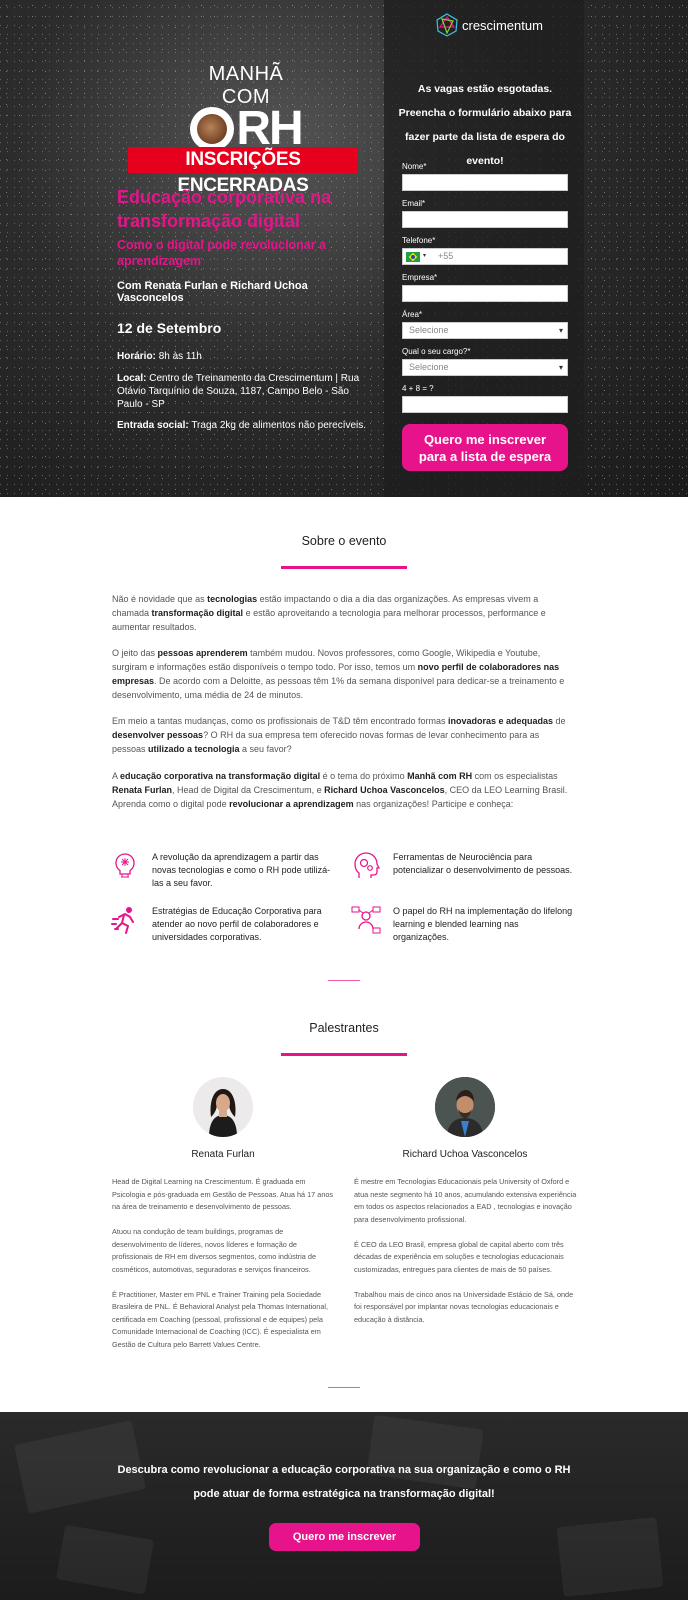 Image resolution: width=688 pixels, height=1600 pixels. What do you see at coordinates (248, 790) in the screenshot?
I see `paragraph-text: , Head de Digital da Crescimentum, e` at bounding box center [248, 790].